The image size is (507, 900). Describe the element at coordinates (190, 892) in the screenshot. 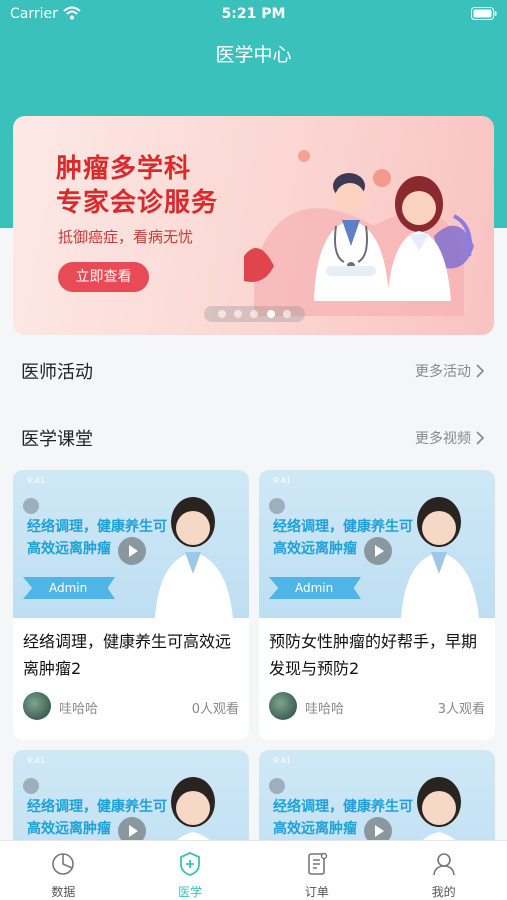

I see `tab-label: 医学` at that location.